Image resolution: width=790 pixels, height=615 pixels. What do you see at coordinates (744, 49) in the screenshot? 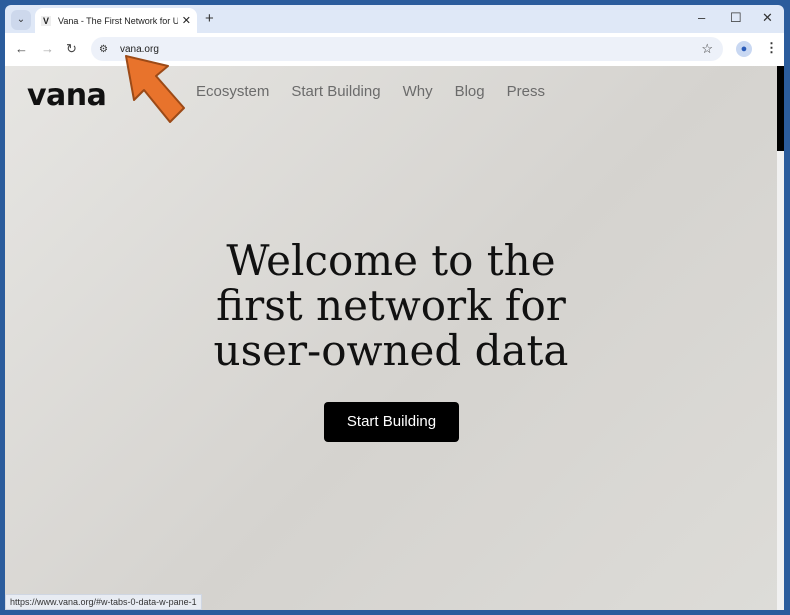
I see `profile-avatar-icon: ●` at bounding box center [744, 49].